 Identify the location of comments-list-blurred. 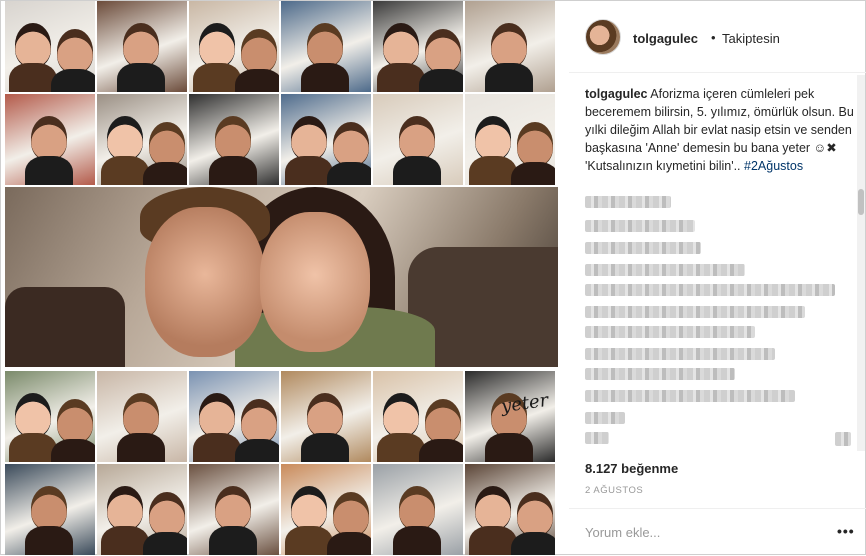
(720, 323).